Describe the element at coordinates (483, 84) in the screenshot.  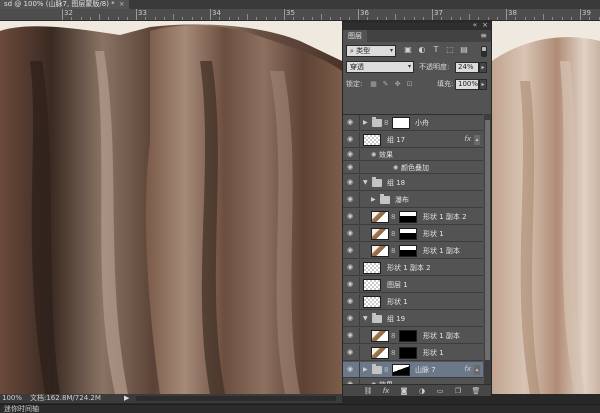
I see `fill-dropdown-button: ▸` at that location.